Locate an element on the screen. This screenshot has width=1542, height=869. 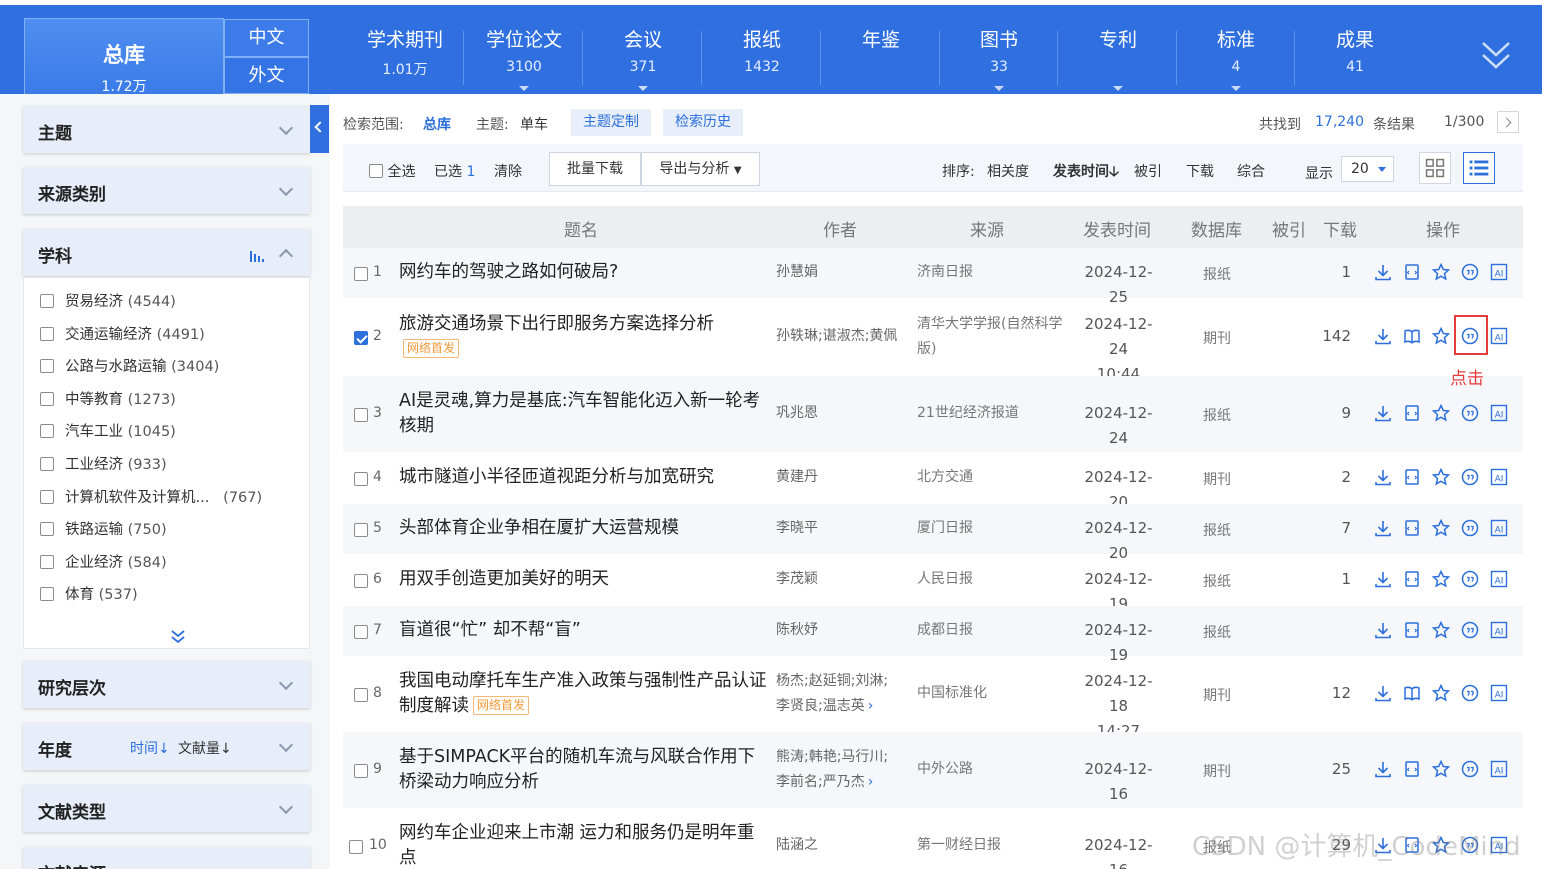
tab-achievements: 成果 41 is located at coordinates (1355, 60).